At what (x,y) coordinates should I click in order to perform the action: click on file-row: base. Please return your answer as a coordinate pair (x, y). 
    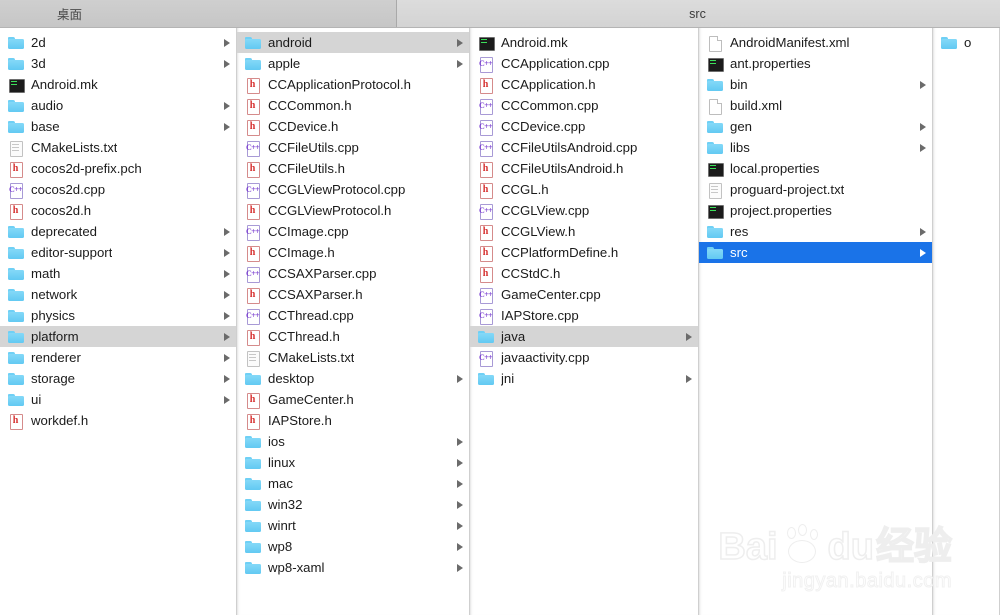
    Looking at the image, I should click on (118, 126).